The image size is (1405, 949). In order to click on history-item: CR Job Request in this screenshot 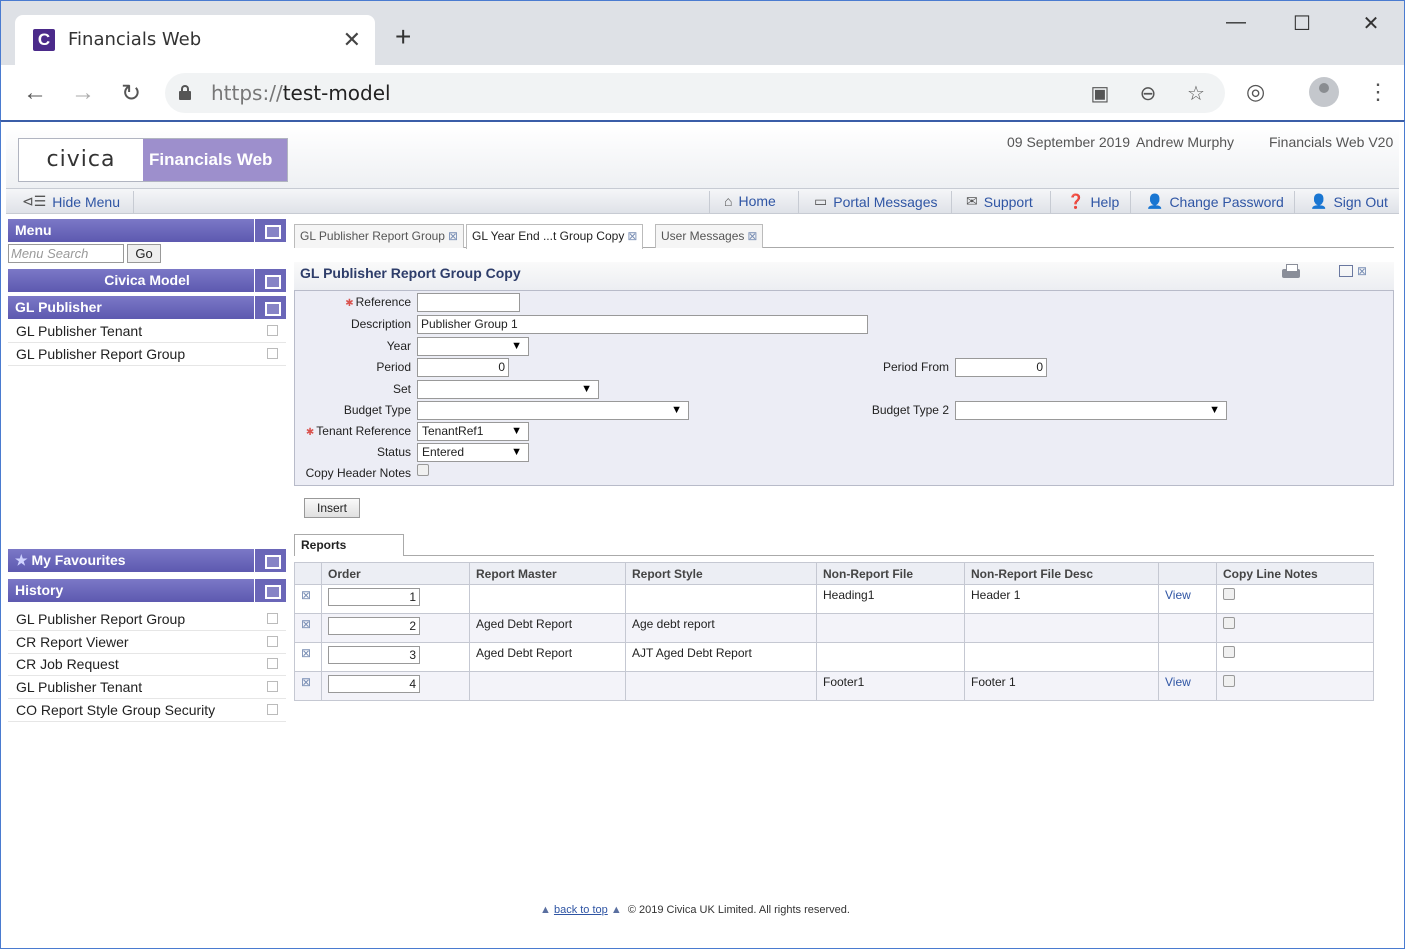, I will do `click(147, 664)`.